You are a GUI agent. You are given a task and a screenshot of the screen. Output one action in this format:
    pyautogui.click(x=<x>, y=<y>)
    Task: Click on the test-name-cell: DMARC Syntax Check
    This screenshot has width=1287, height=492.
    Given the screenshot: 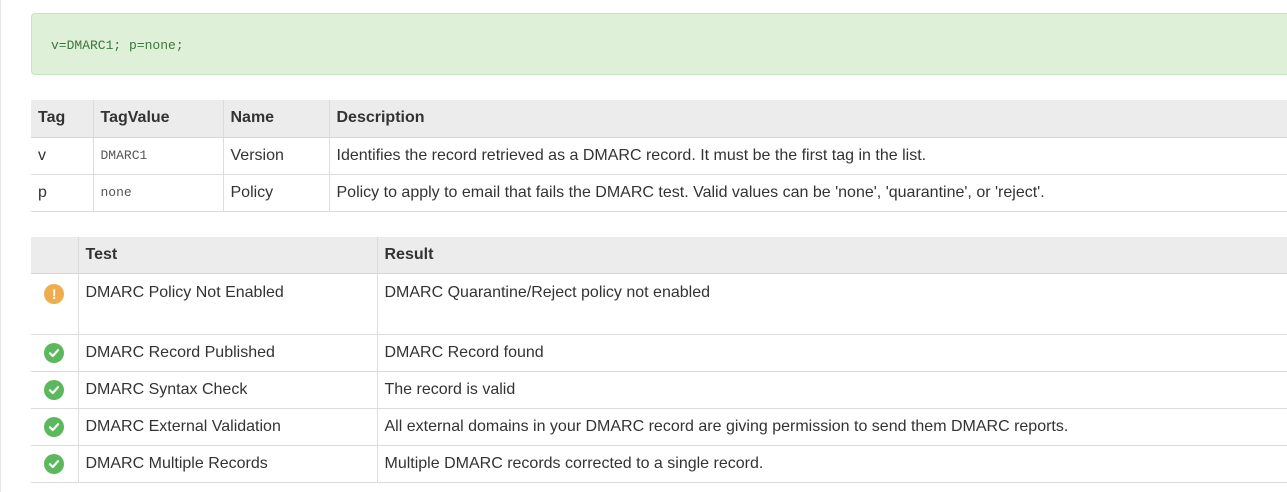 What is the action you would take?
    pyautogui.click(x=227, y=390)
    